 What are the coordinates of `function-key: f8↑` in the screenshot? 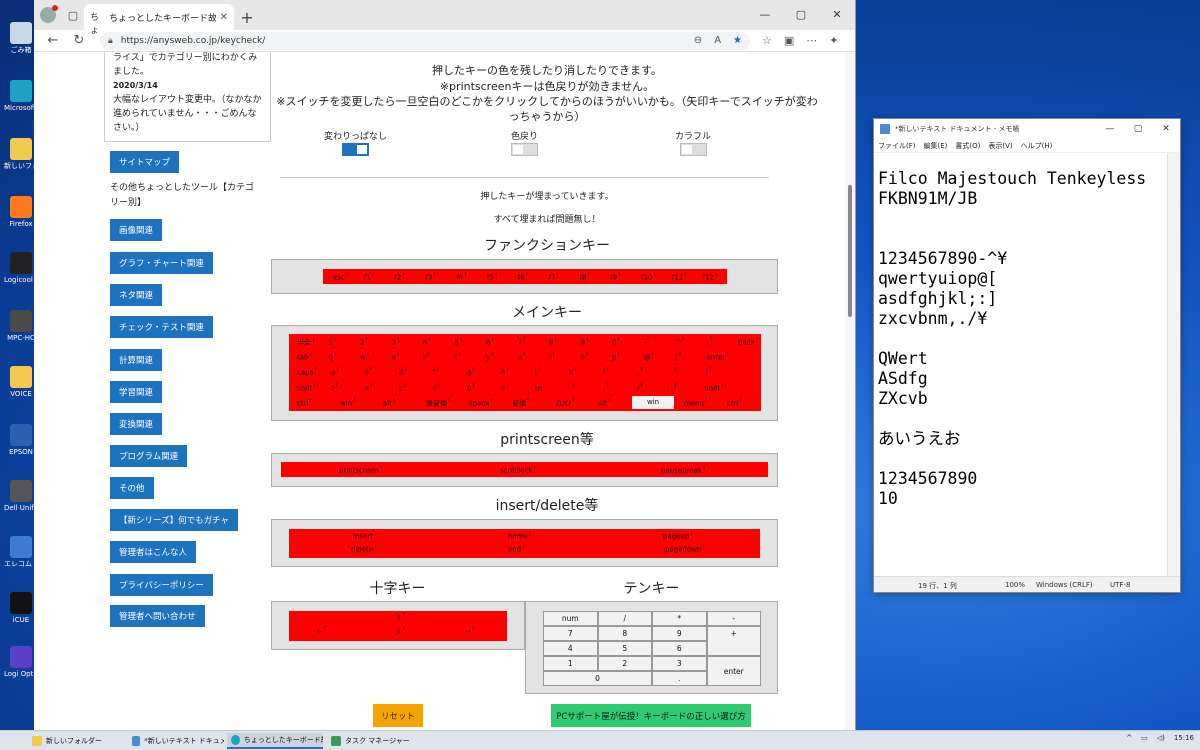 It's located at (584, 276).